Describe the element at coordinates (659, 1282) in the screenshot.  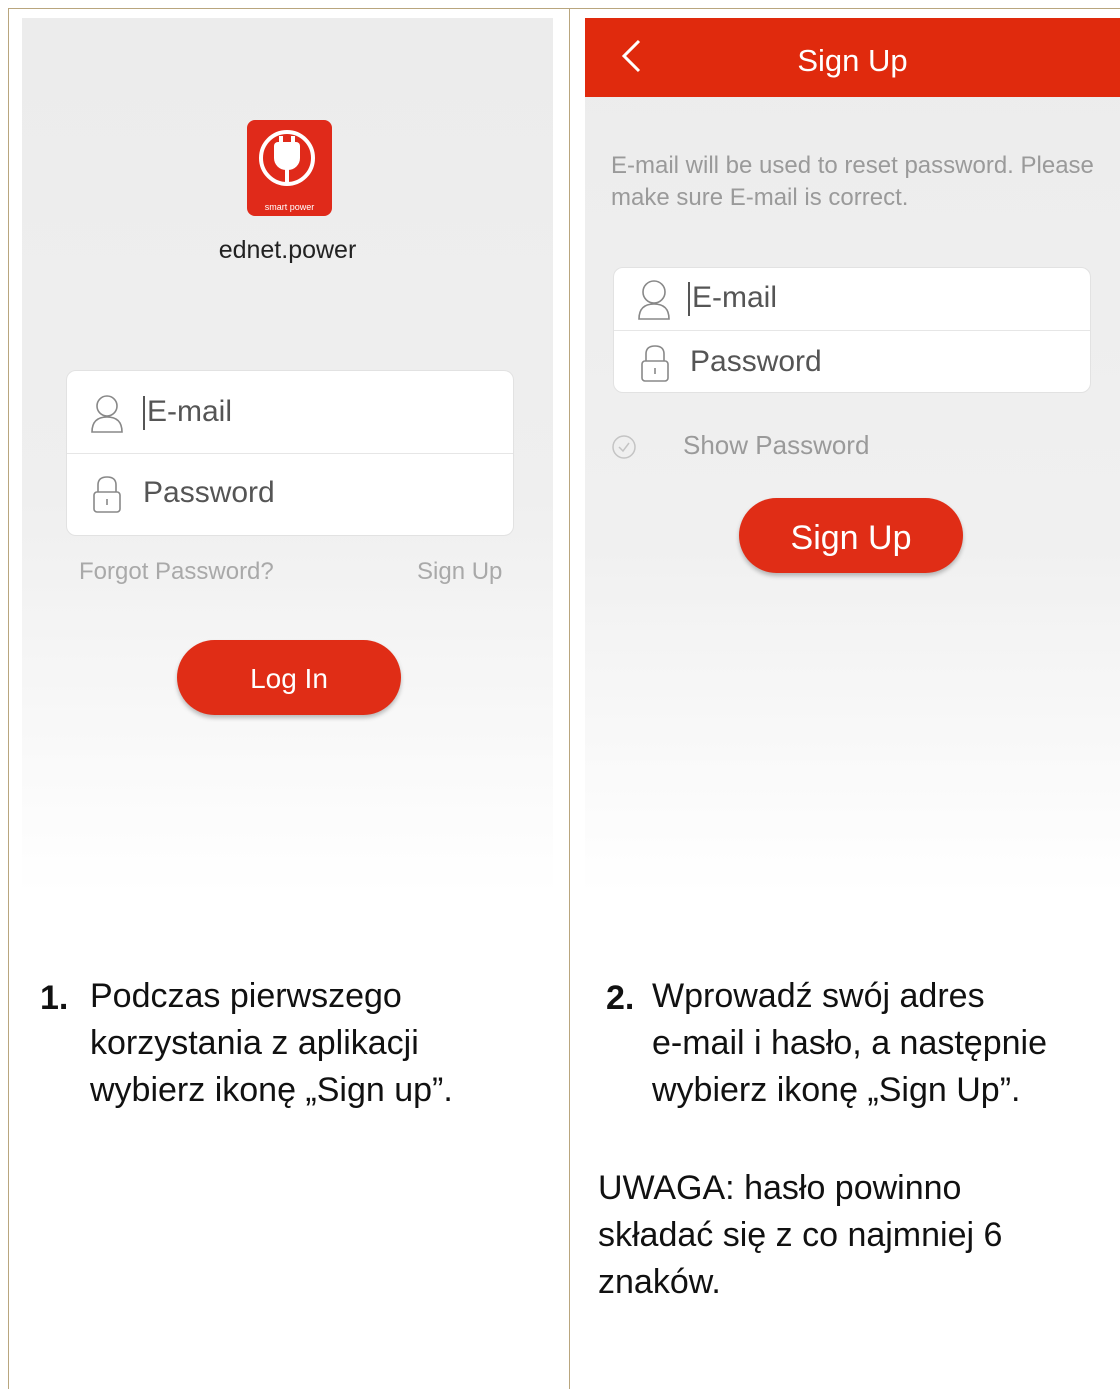
I see `note-line: znaków.` at that location.